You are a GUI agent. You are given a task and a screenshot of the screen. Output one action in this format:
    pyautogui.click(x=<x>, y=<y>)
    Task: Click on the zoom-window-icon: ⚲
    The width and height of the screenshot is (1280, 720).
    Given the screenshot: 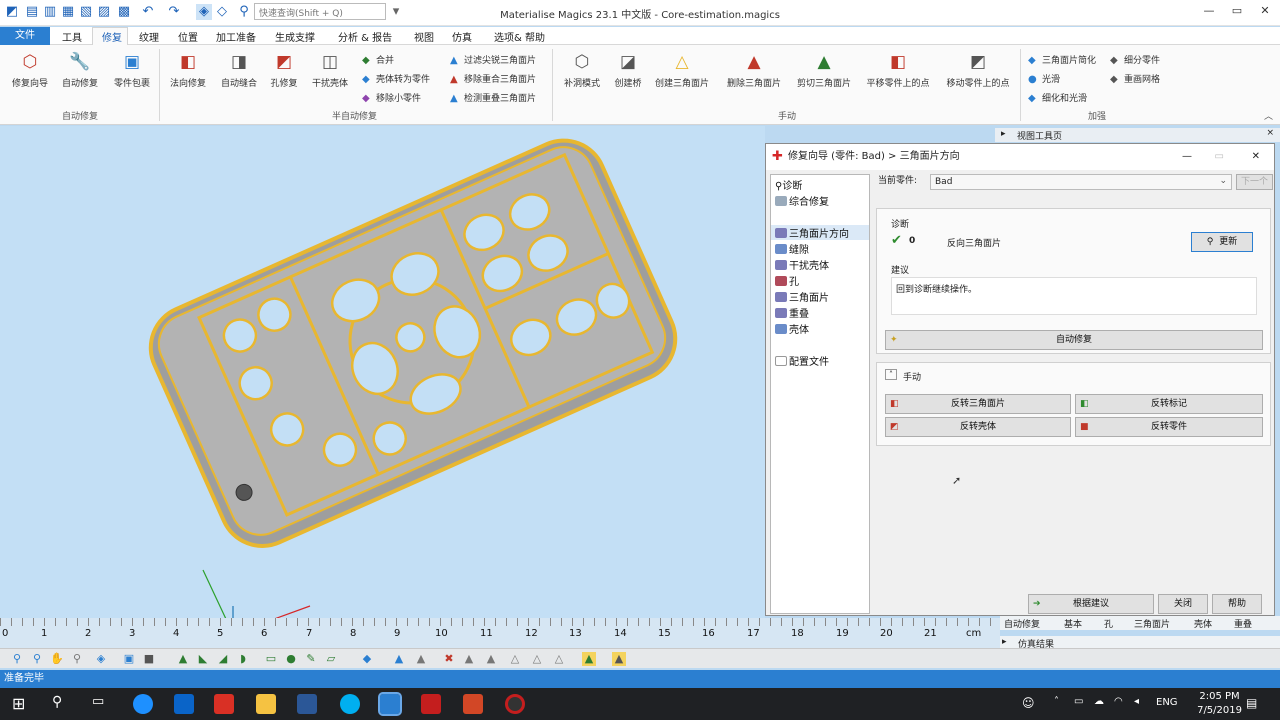 What is the action you would take?
    pyautogui.click(x=37, y=659)
    